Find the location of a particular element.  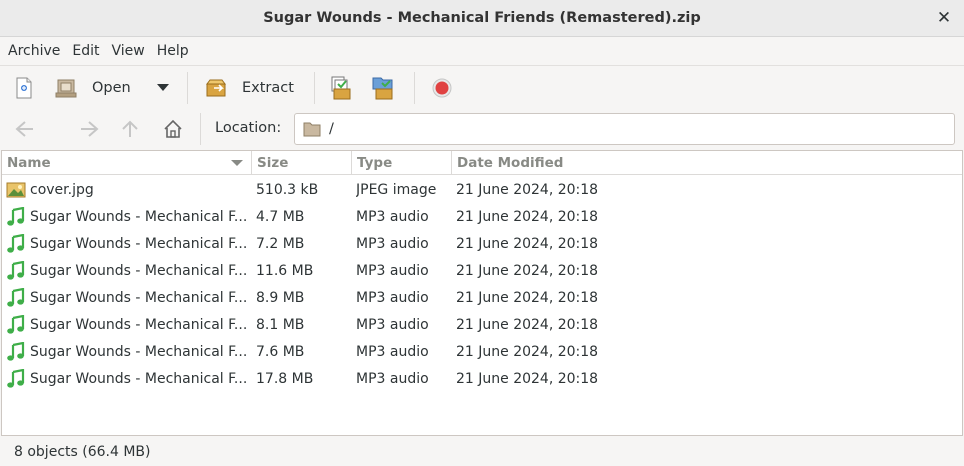

column-size: Size is located at coordinates (302, 163).